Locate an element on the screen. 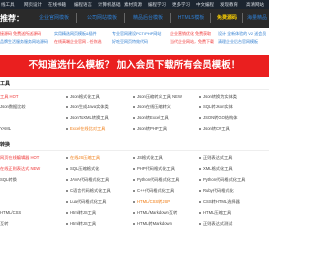  topnav-item: 更多学习 is located at coordinates (181, 5).